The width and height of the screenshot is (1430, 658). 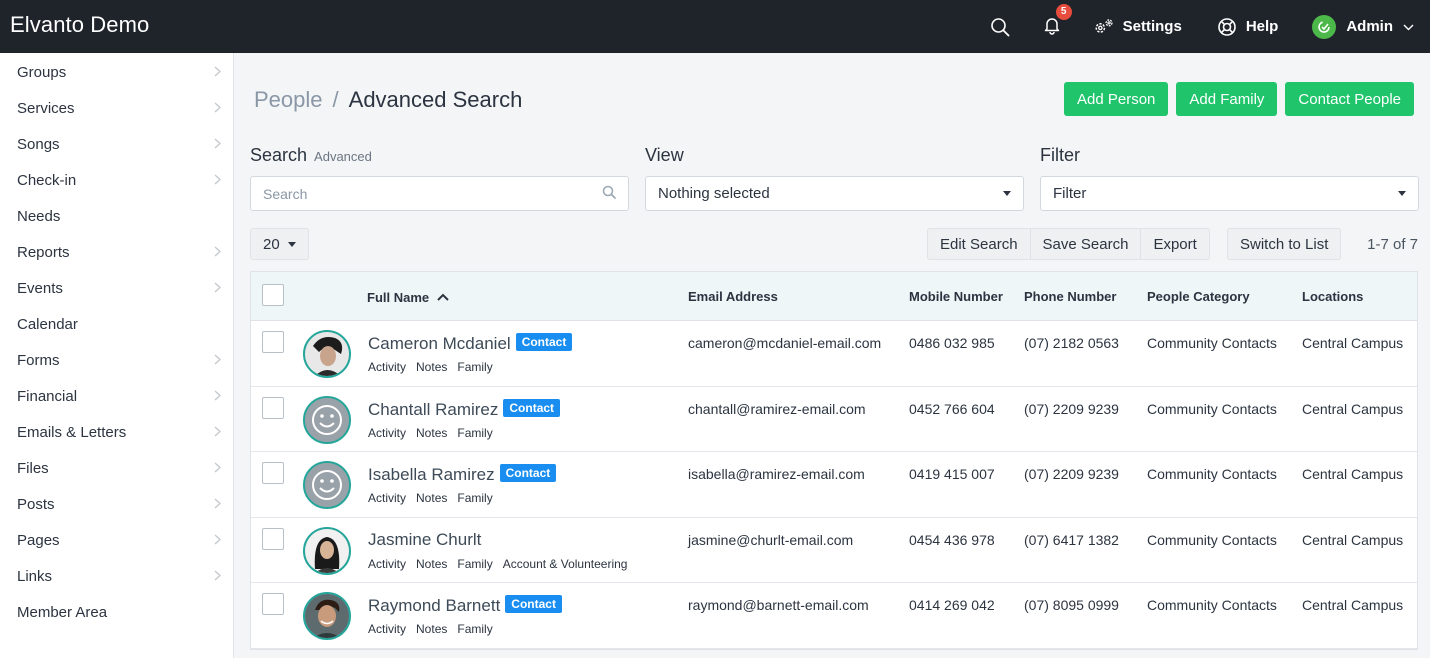 I want to click on add-person-button: Add Person, so click(x=1116, y=99).